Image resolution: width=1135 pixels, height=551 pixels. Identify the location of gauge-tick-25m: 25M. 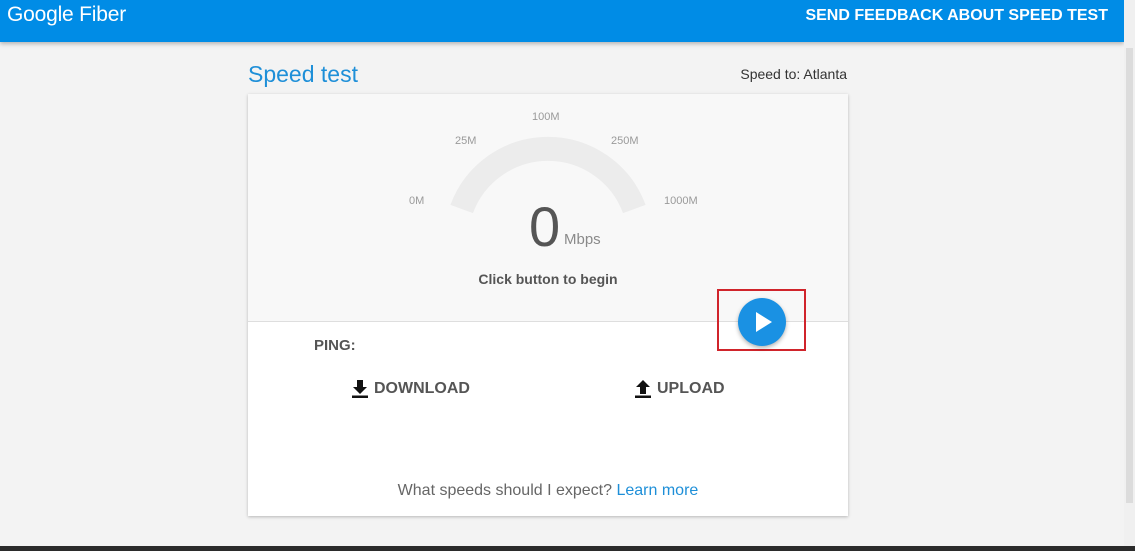
(466, 141).